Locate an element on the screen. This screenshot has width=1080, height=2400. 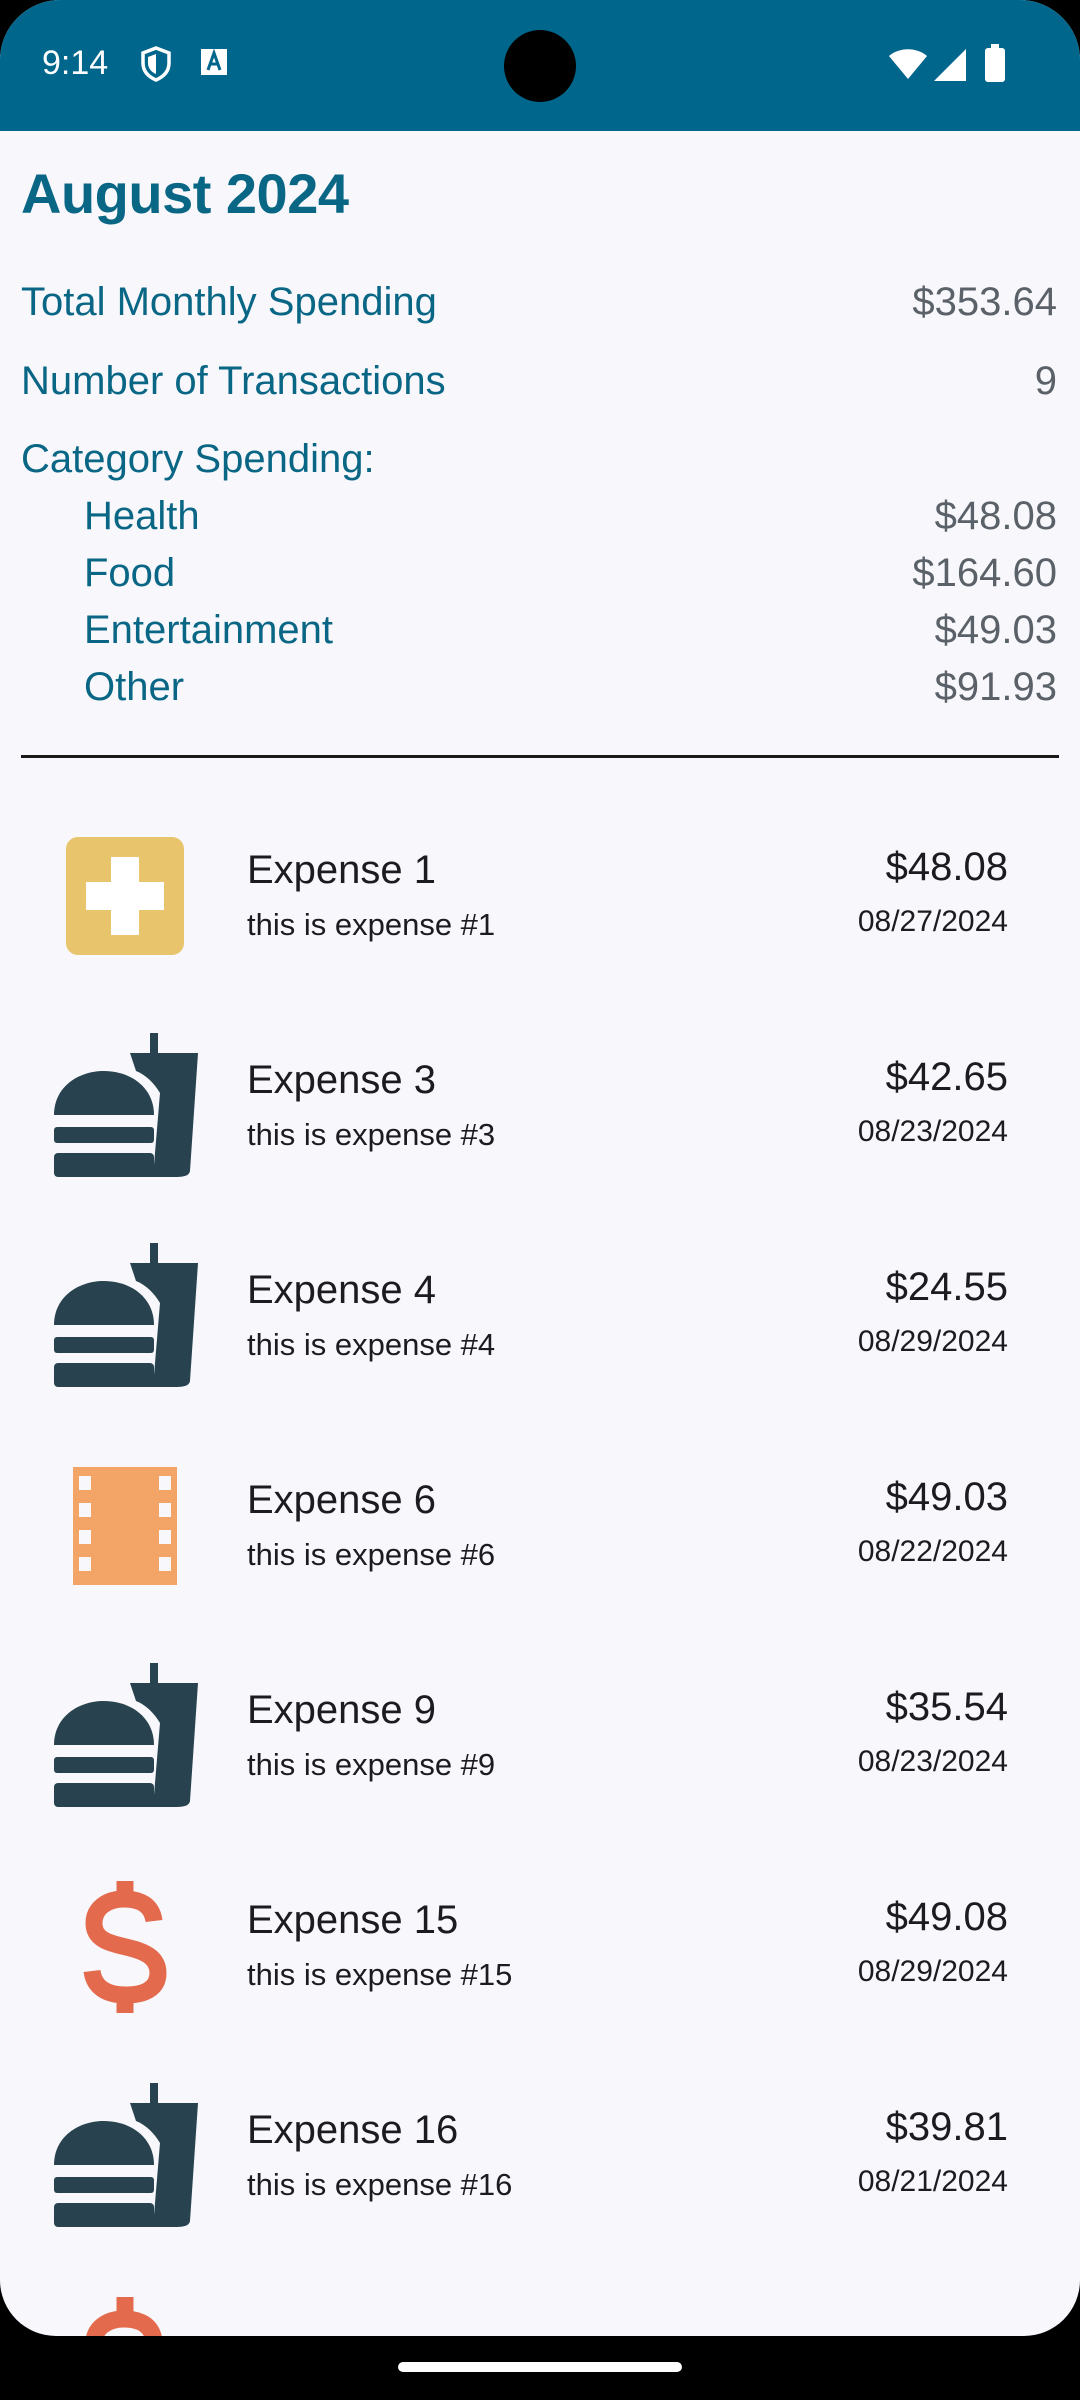
expense-amount: $48.08 is located at coordinates (946, 867).